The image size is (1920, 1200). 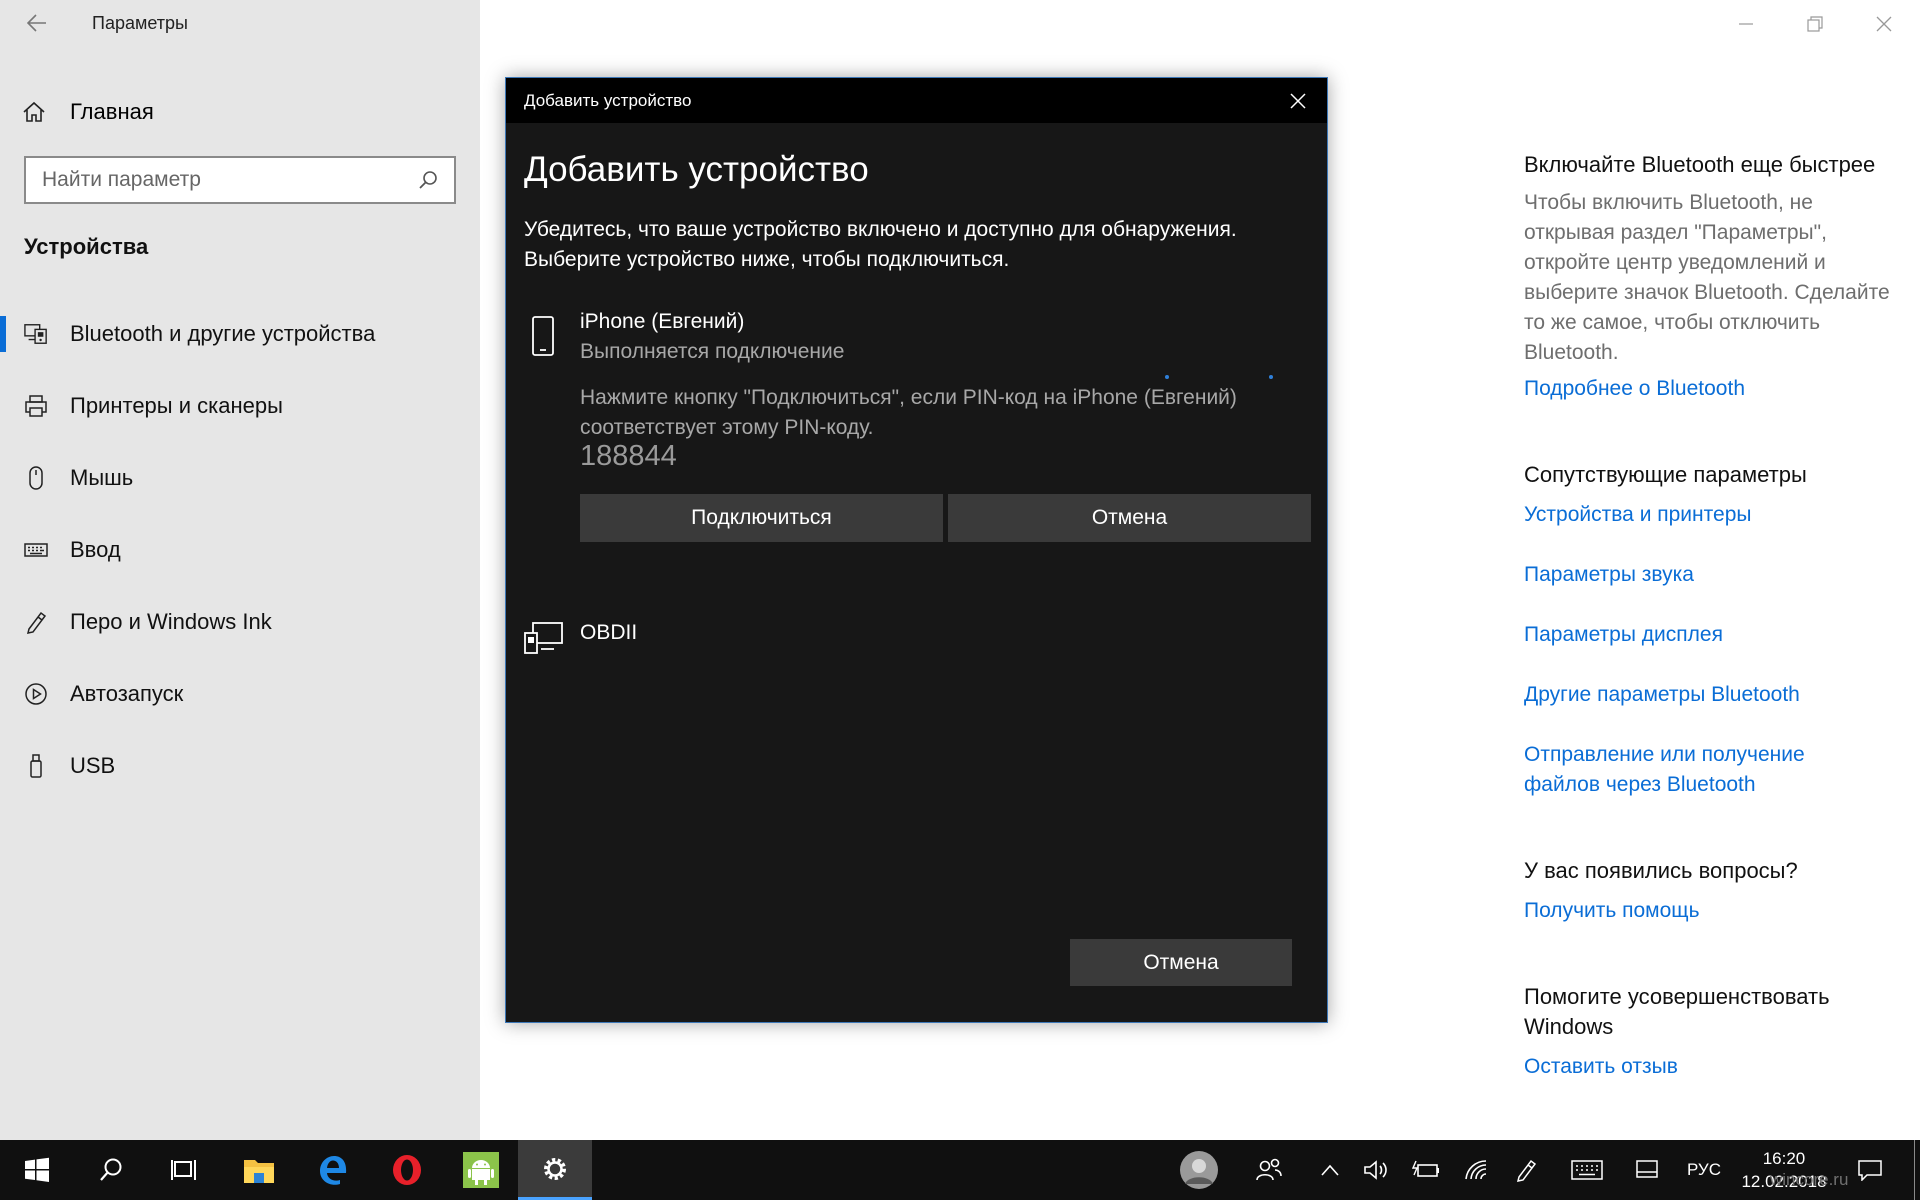 I want to click on device-status: Выполняется подключение, so click(x=712, y=351).